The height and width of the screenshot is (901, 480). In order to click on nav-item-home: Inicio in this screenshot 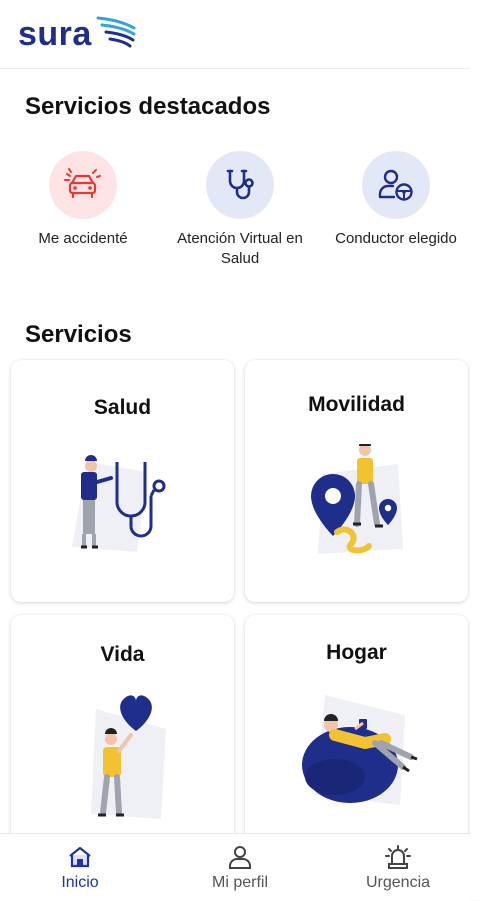, I will do `click(80, 868)`.